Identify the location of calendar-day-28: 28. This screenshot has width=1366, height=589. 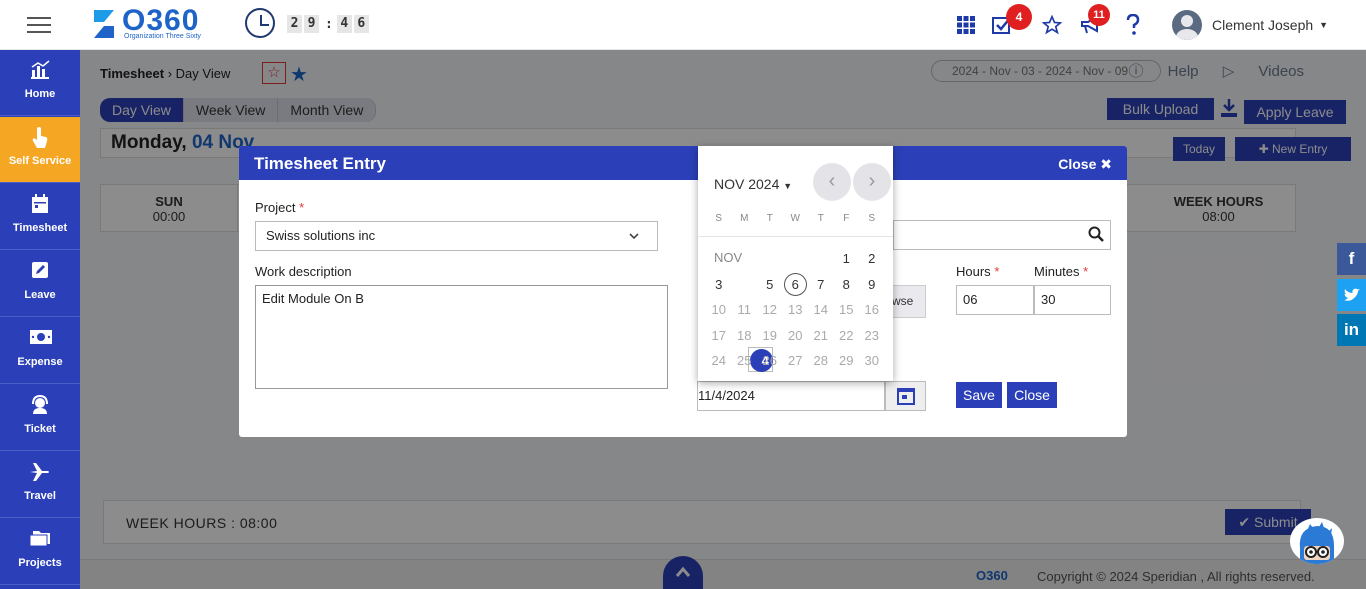
(820, 360).